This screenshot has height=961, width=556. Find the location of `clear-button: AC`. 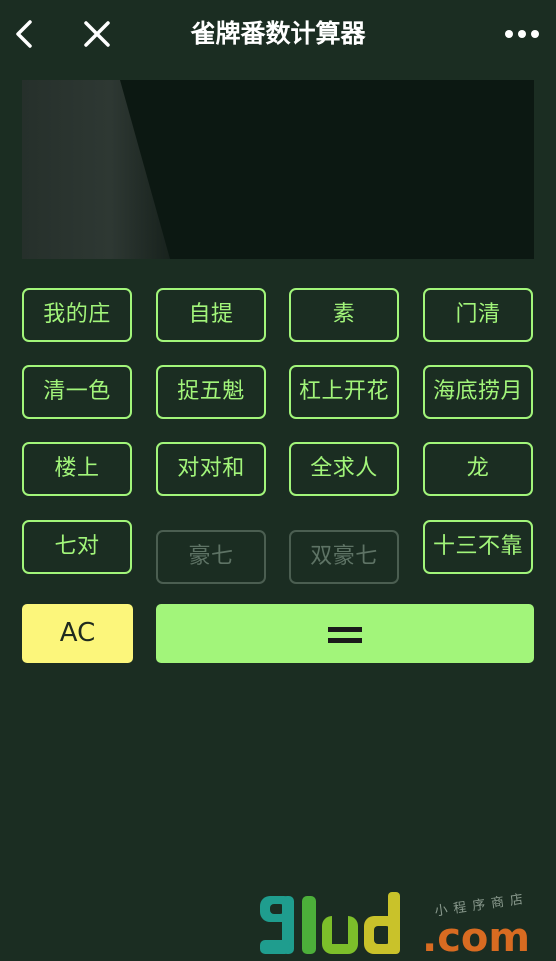

clear-button: AC is located at coordinates (77, 633).